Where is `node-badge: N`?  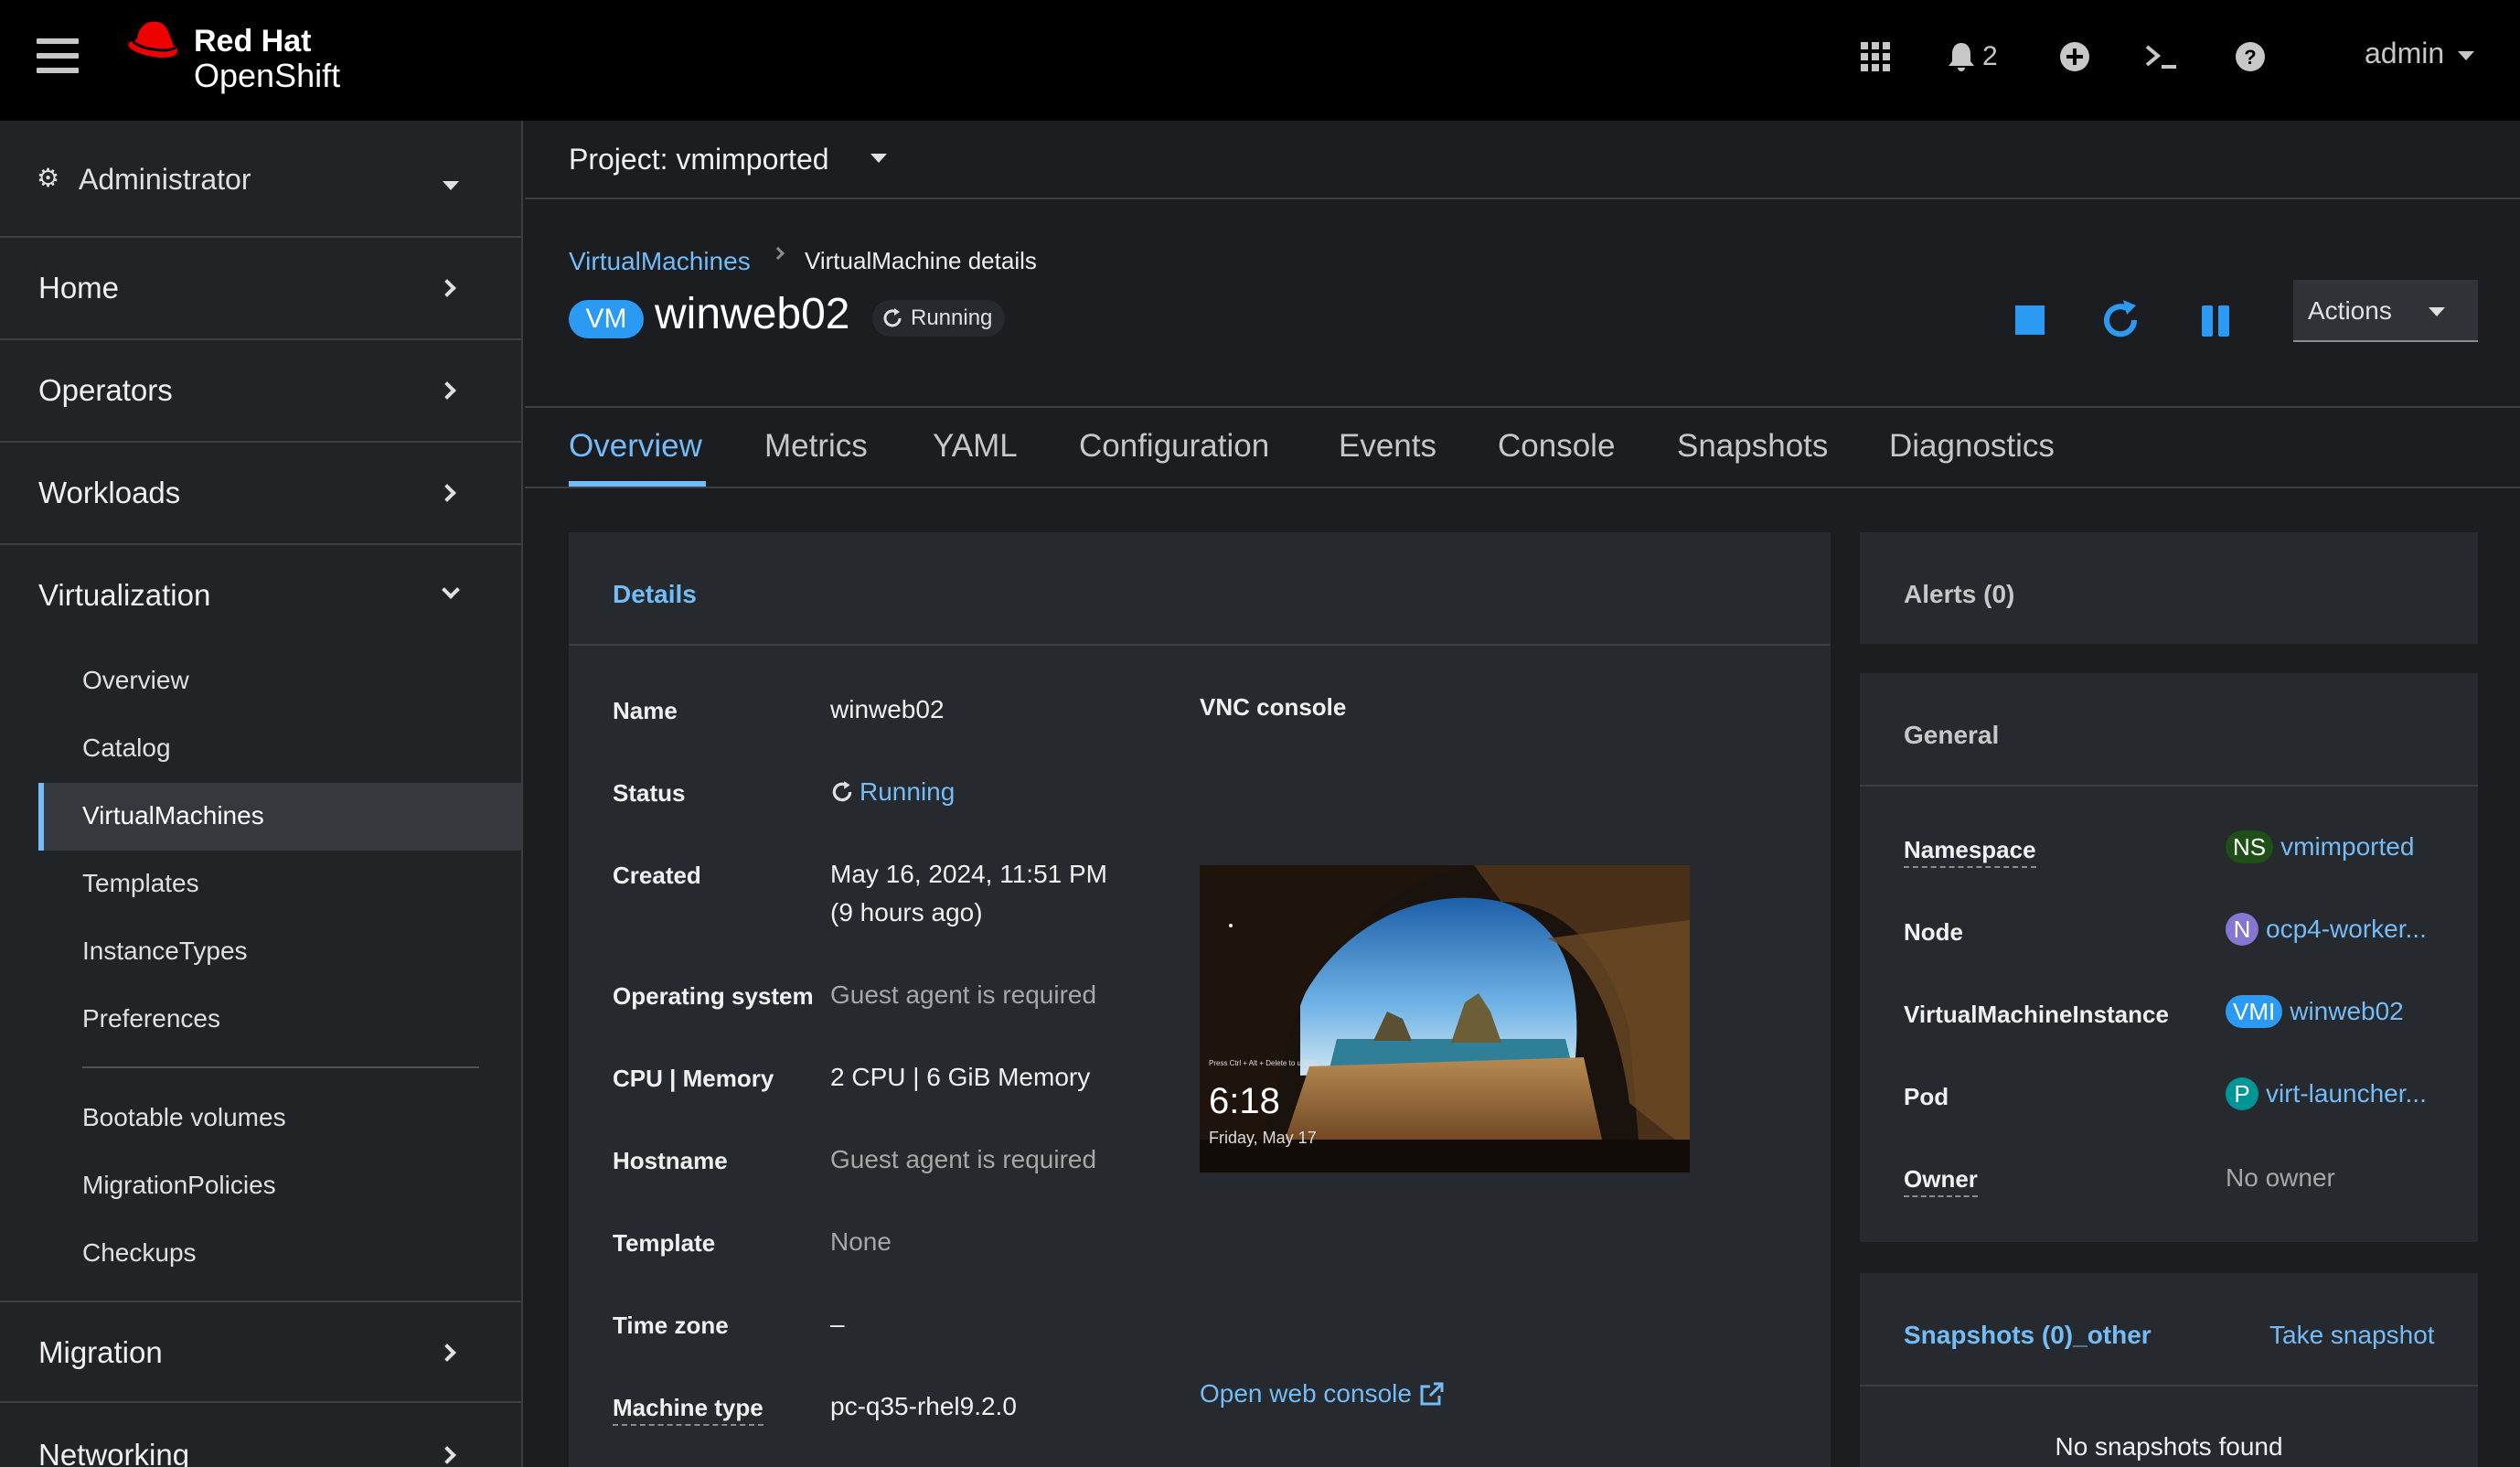
node-badge: N is located at coordinates (2242, 929).